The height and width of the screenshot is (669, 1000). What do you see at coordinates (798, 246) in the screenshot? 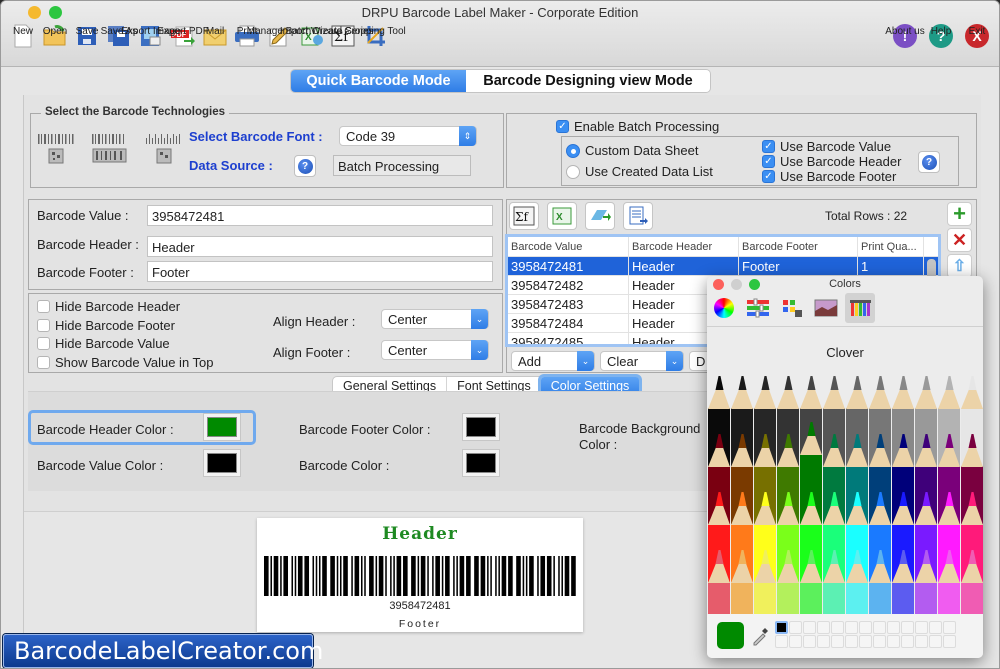
I see `column-header: Barcode Footer` at bounding box center [798, 246].